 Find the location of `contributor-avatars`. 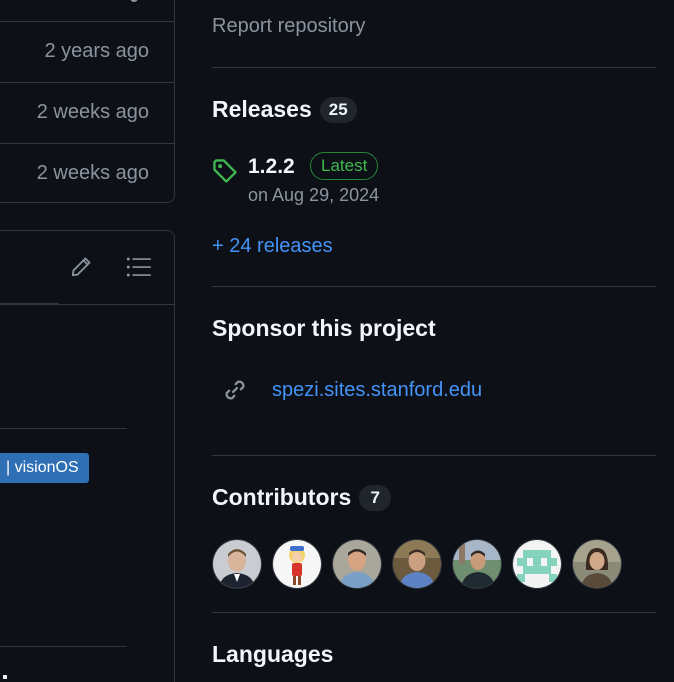

contributor-avatars is located at coordinates (422, 564).